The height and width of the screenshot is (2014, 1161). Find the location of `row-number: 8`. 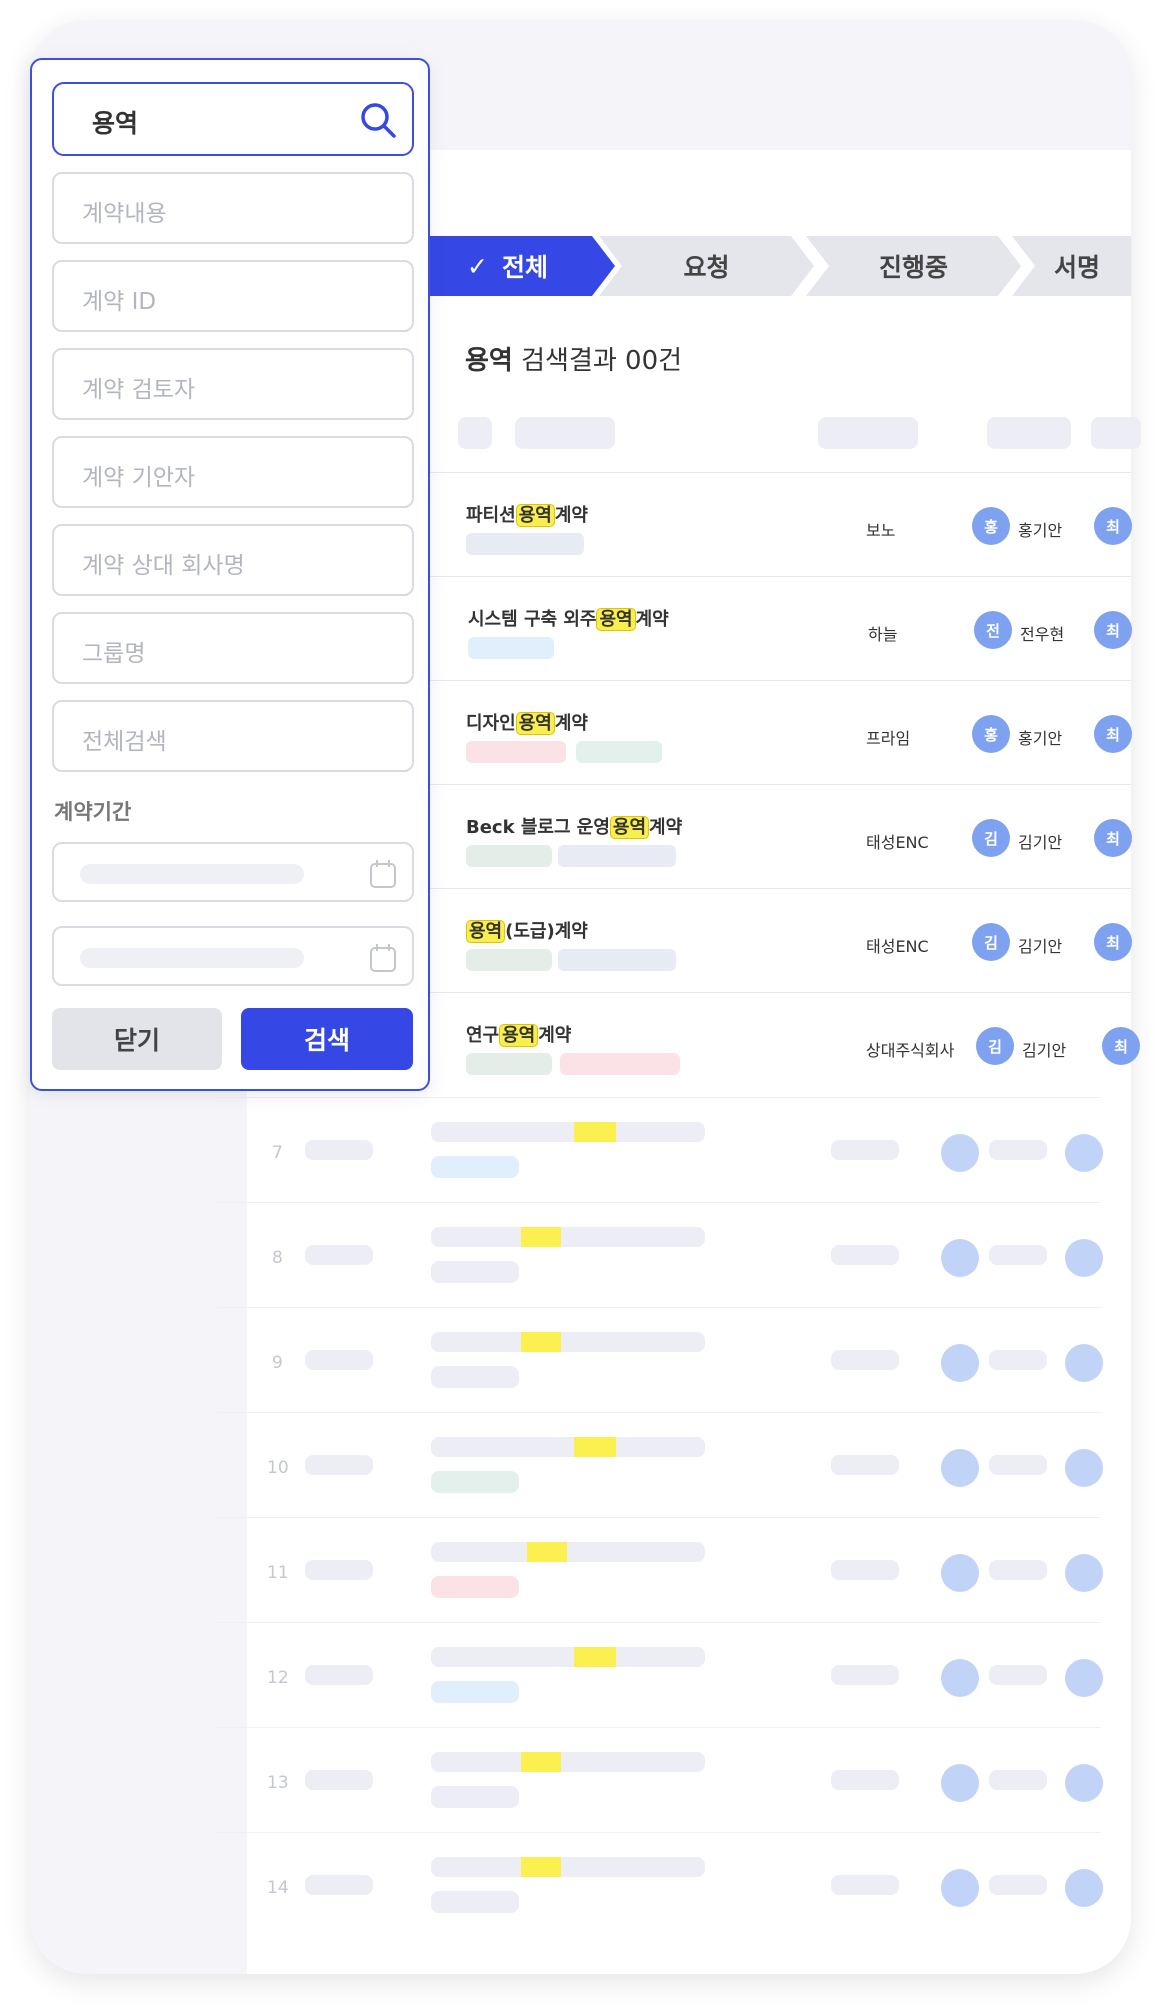

row-number: 8 is located at coordinates (277, 1258).